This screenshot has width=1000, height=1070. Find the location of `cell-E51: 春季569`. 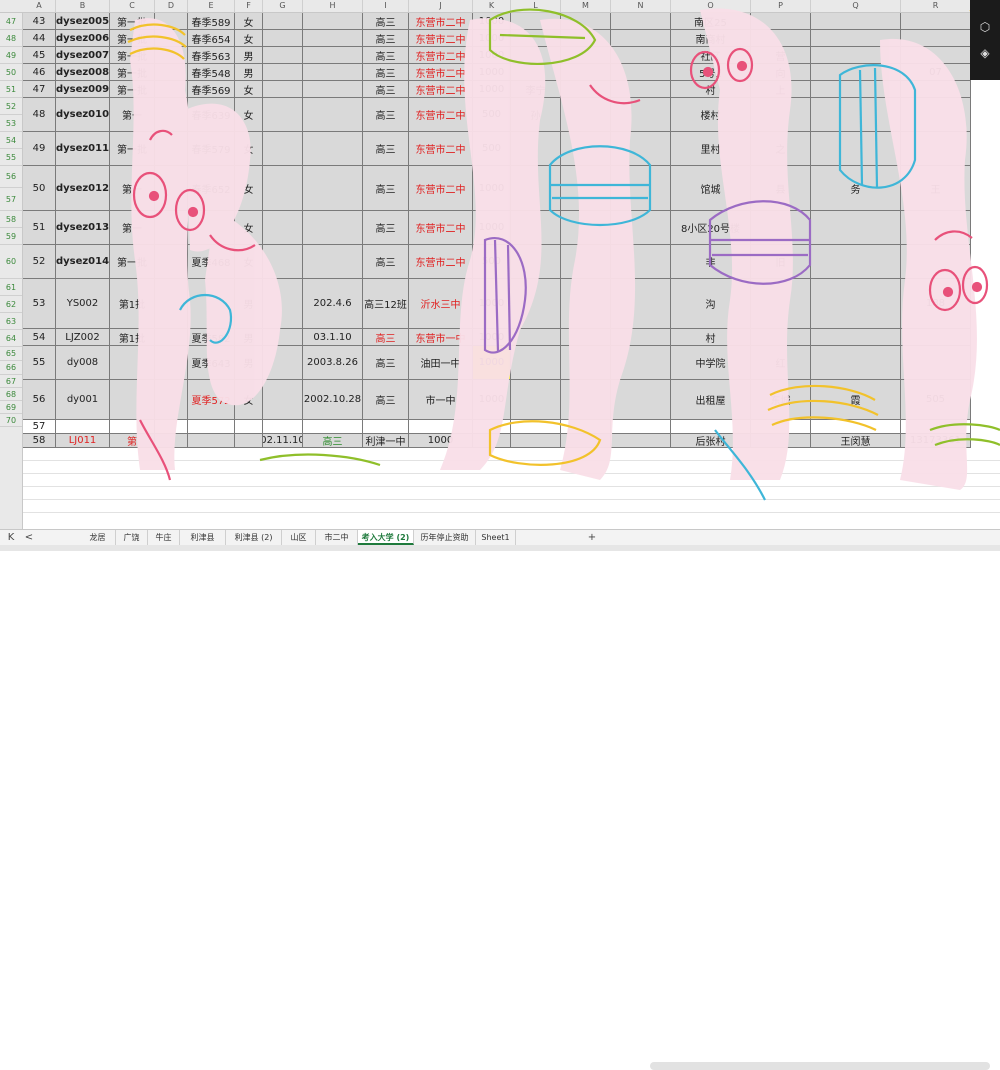

cell-E51: 春季569 is located at coordinates (211, 89).